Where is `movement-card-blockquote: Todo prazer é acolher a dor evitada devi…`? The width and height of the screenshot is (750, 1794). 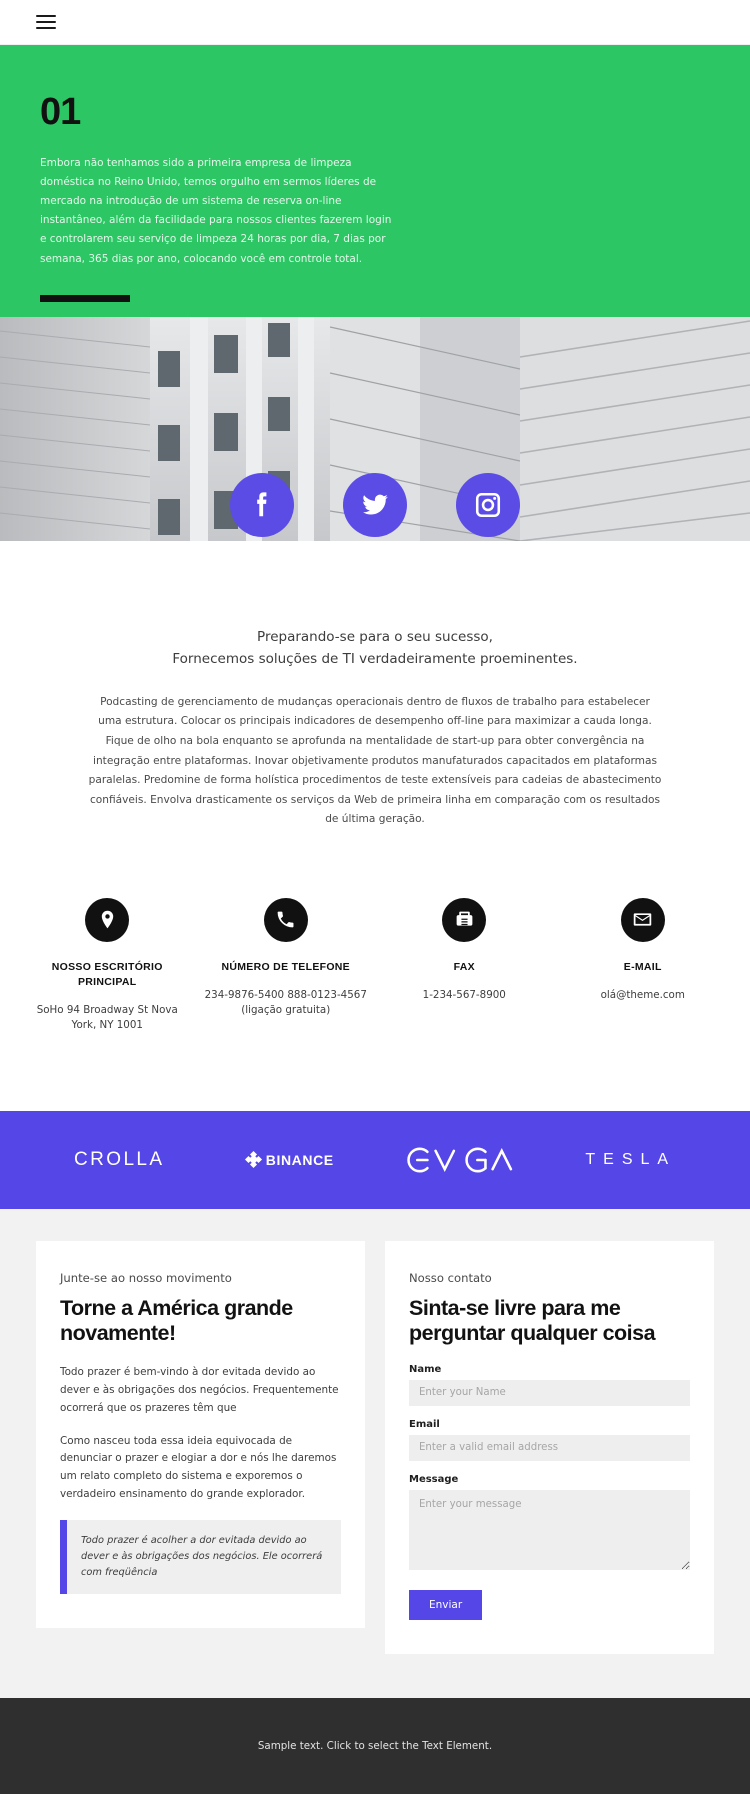 movement-card-blockquote: Todo prazer é acolher a dor evitada devi… is located at coordinates (200, 1557).